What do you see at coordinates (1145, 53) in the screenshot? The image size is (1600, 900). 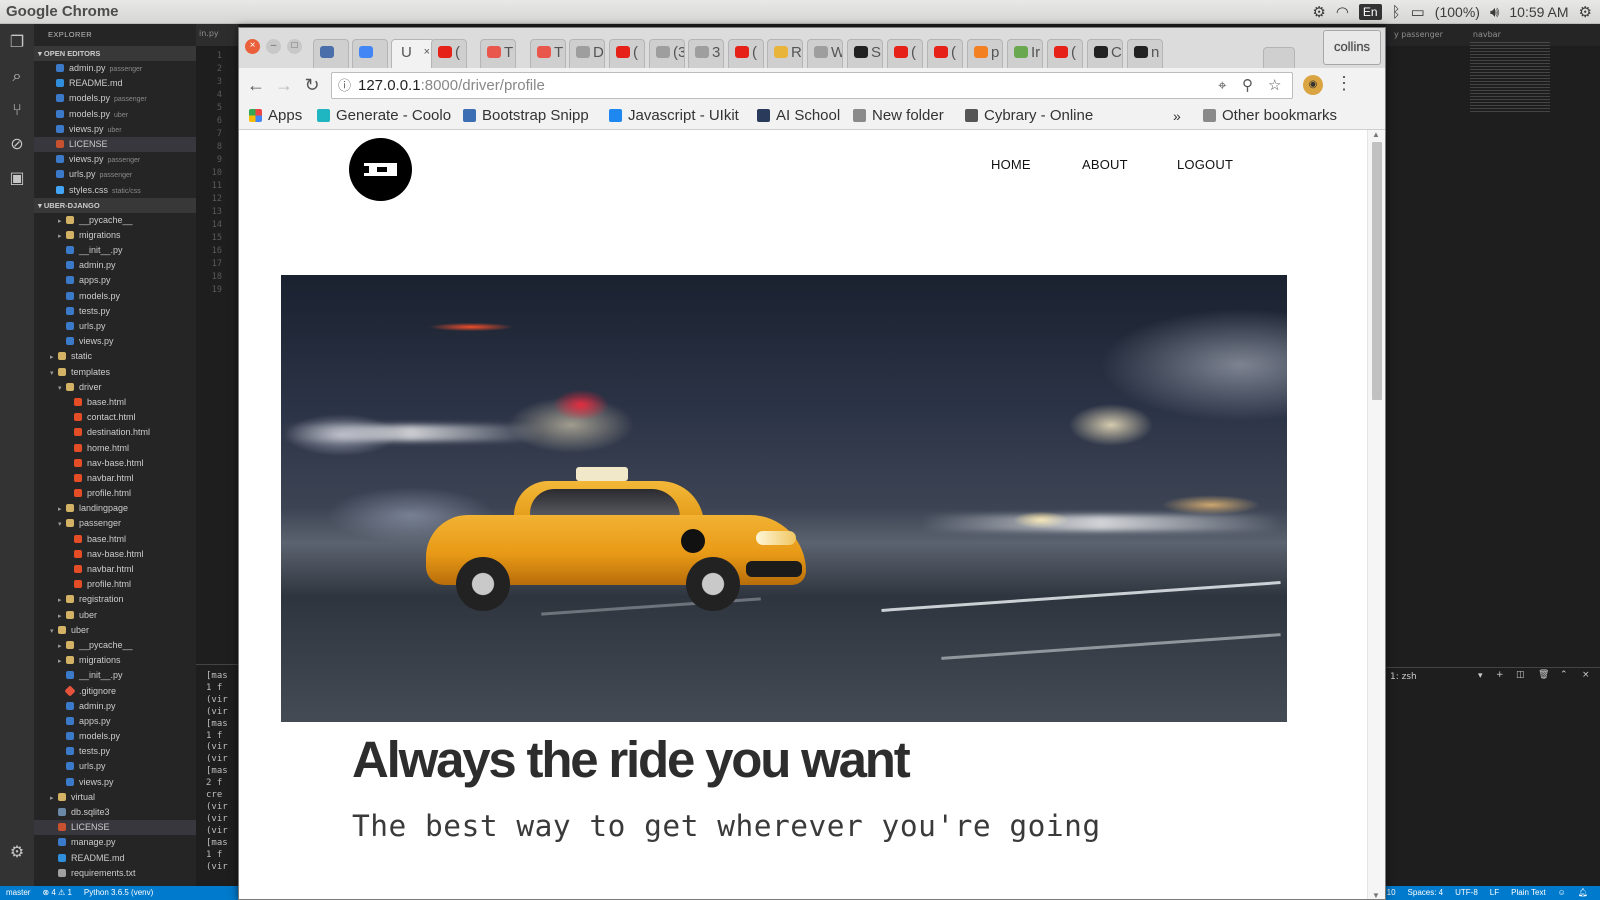 I see `browser-tab: n` at bounding box center [1145, 53].